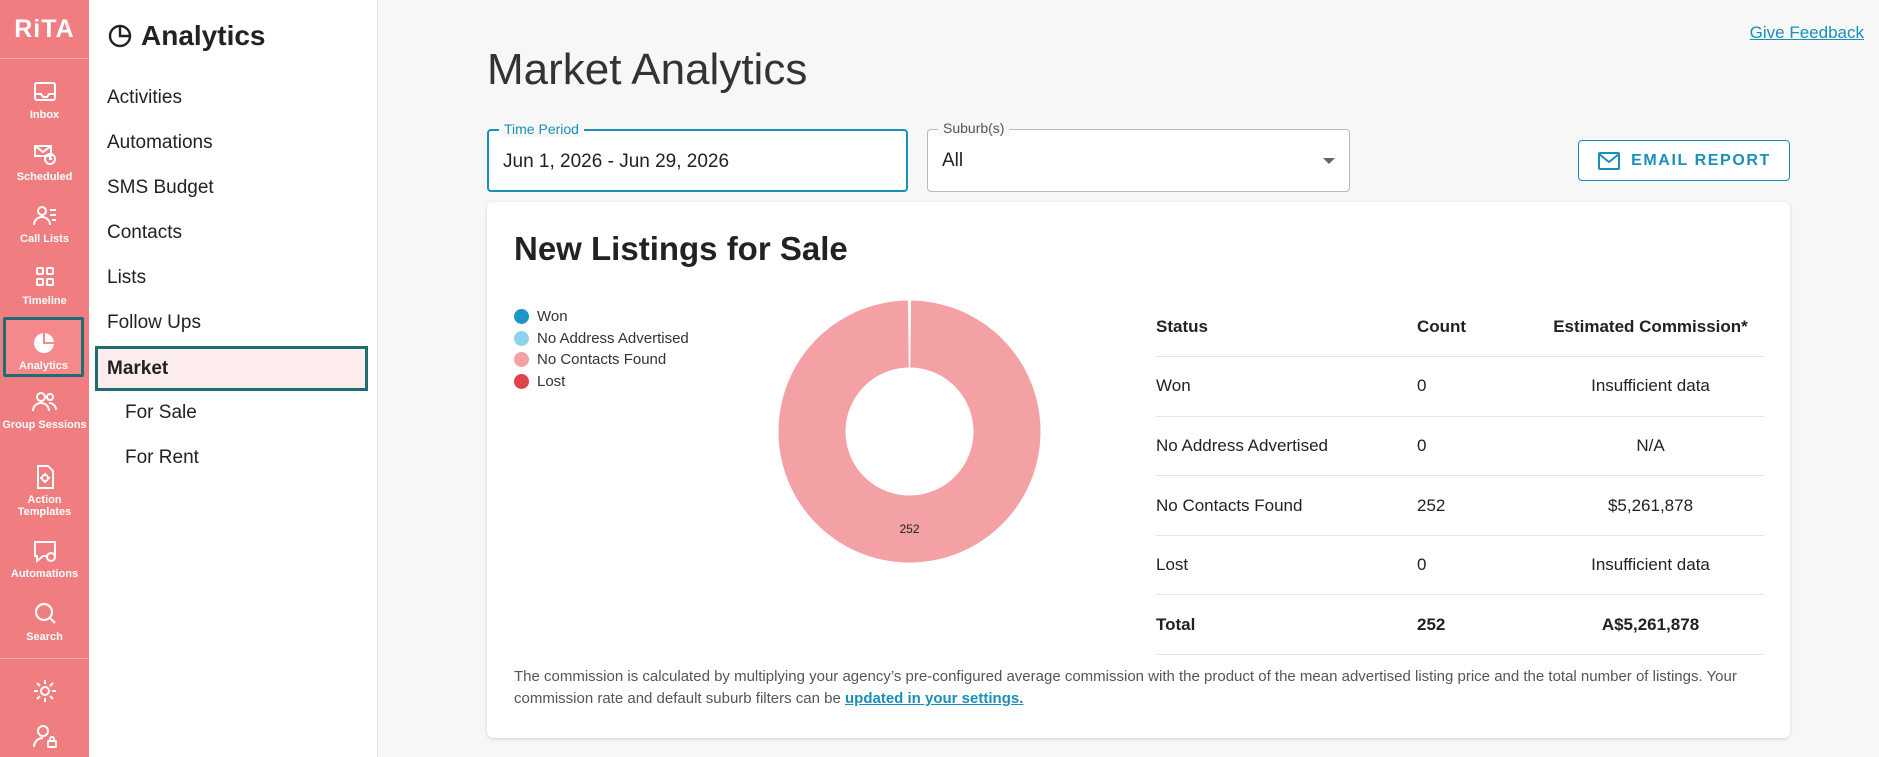 The image size is (1879, 757). Describe the element at coordinates (1477, 505) in the screenshot. I see `cell-count: 252` at that location.